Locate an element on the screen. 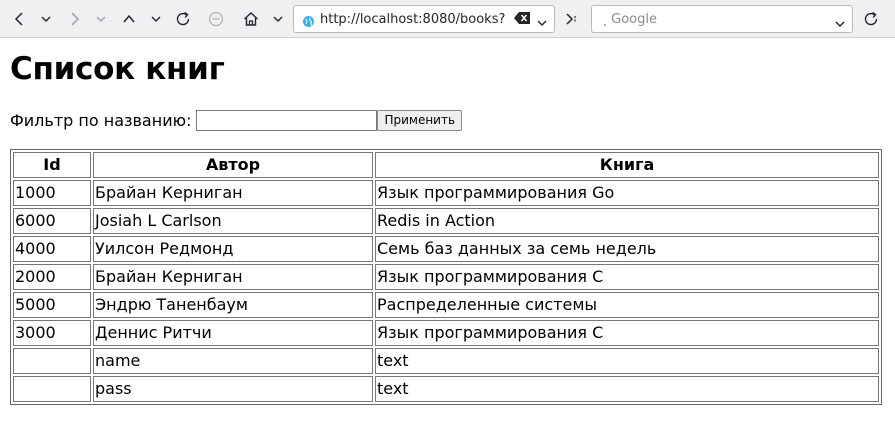  scroll-up-icon is located at coordinates (129, 19).